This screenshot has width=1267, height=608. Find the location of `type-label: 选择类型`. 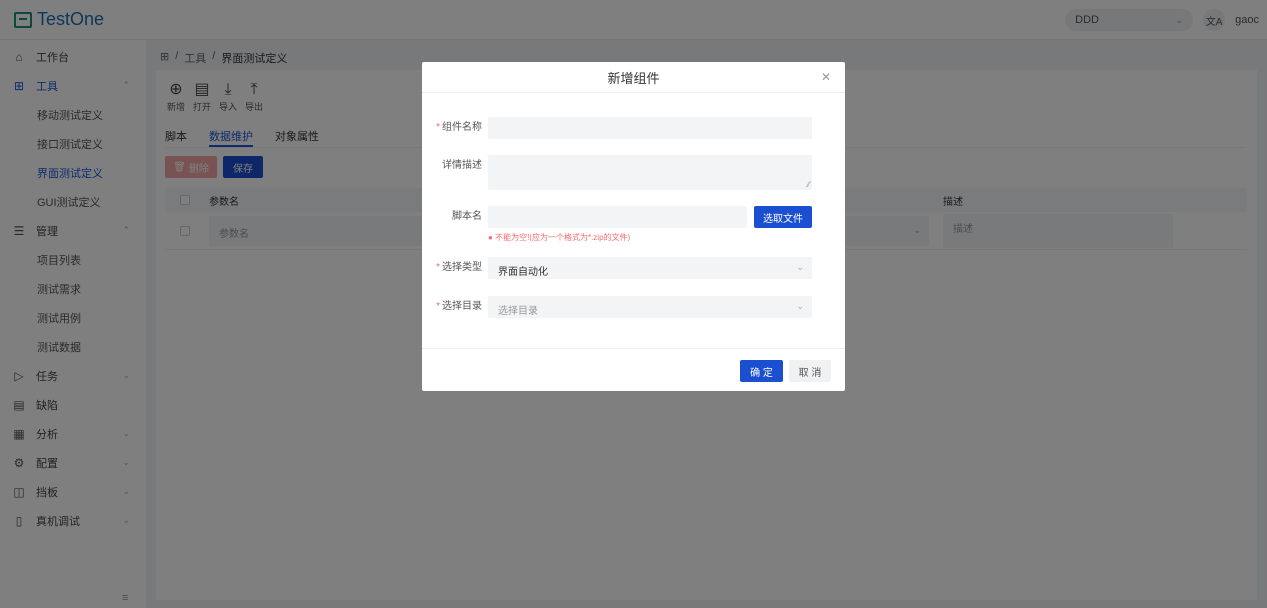

type-label: 选择类型 is located at coordinates (462, 267).